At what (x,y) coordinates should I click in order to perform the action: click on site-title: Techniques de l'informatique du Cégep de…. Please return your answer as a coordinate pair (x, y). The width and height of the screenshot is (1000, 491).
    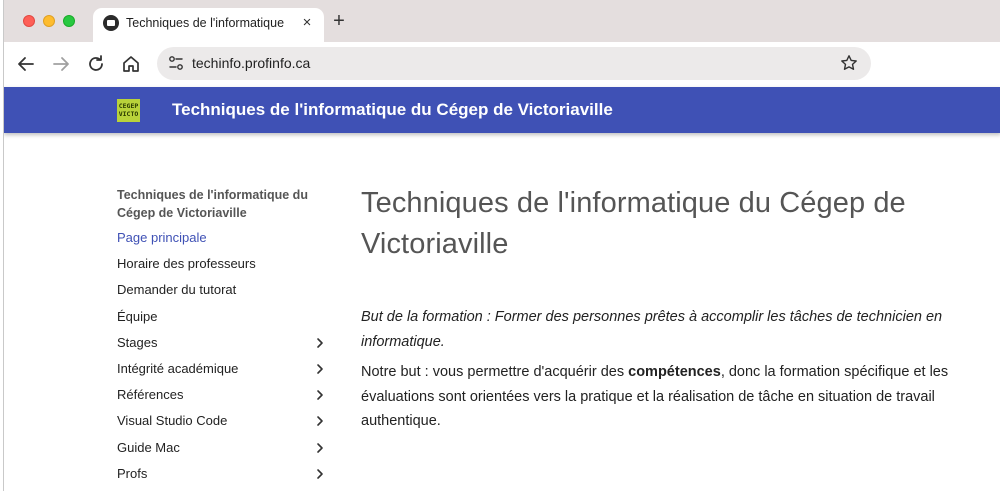
    Looking at the image, I should click on (392, 110).